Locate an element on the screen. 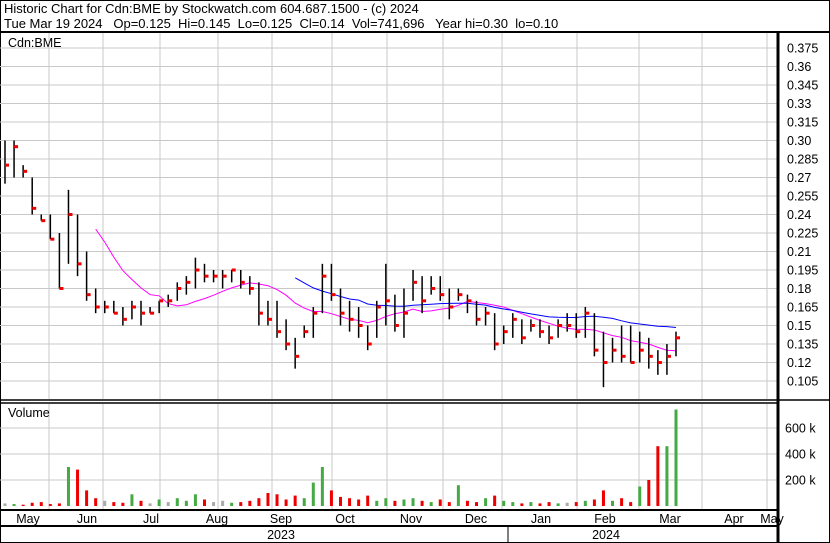  month-label: Mar is located at coordinates (670, 519).